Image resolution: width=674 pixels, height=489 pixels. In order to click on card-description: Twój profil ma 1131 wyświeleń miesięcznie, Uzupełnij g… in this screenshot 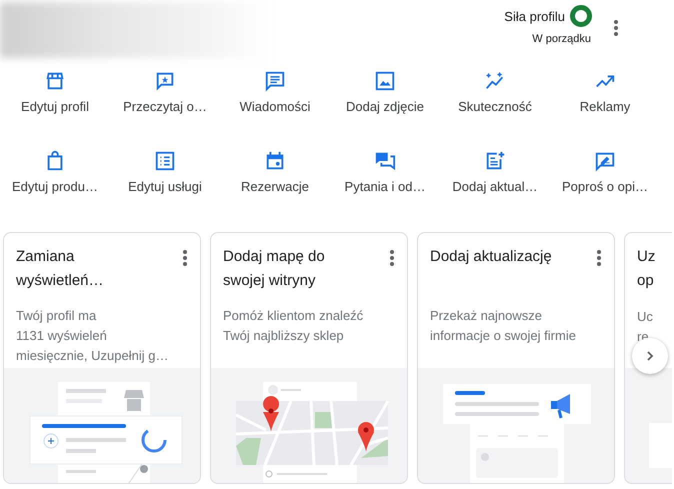, I will do `click(92, 335)`.